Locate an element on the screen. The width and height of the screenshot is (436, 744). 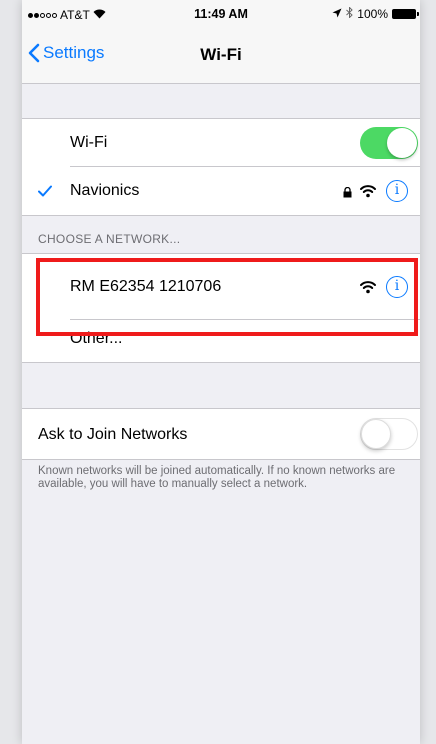
ask-to-join-group: Ask to Join Networks is located at coordinates (221, 434).